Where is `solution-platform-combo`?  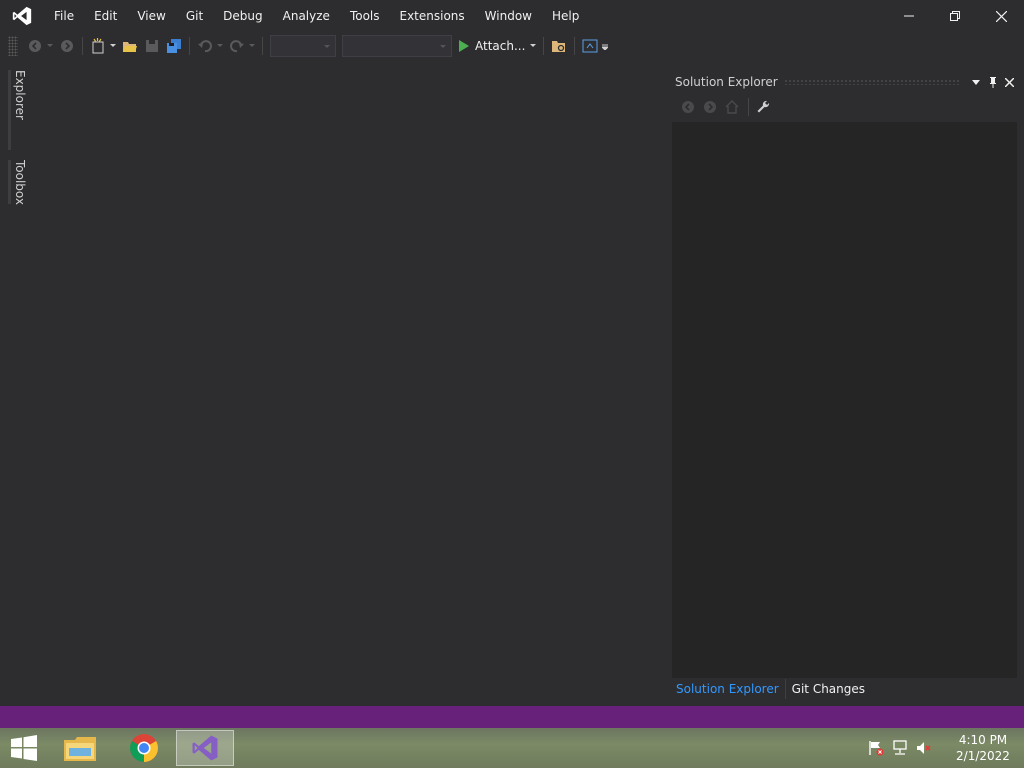
solution-platform-combo is located at coordinates (397, 46).